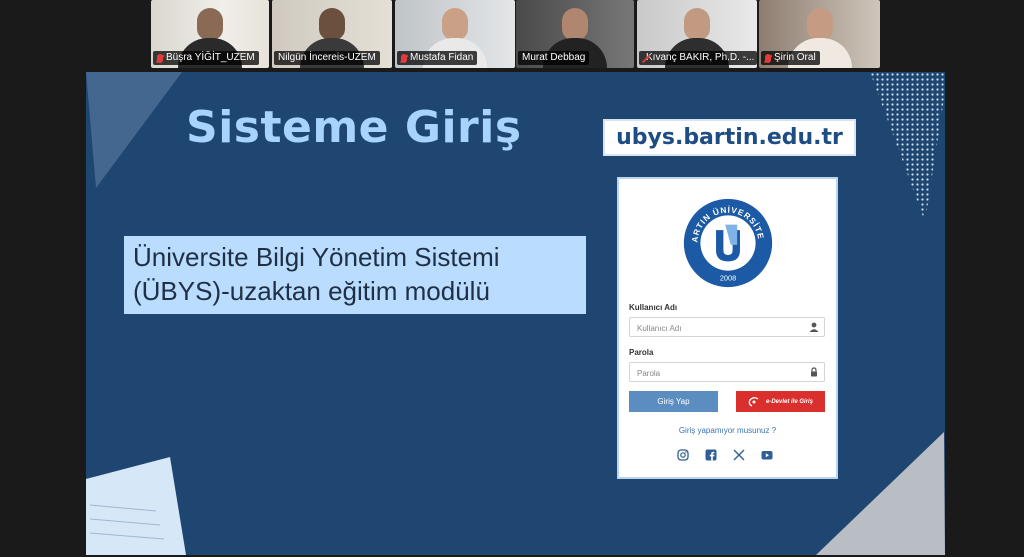 The image size is (1024, 557). What do you see at coordinates (316, 257) in the screenshot?
I see `subtitle-line-1: Üniversite Bilgi Yönetim Sistemi` at bounding box center [316, 257].